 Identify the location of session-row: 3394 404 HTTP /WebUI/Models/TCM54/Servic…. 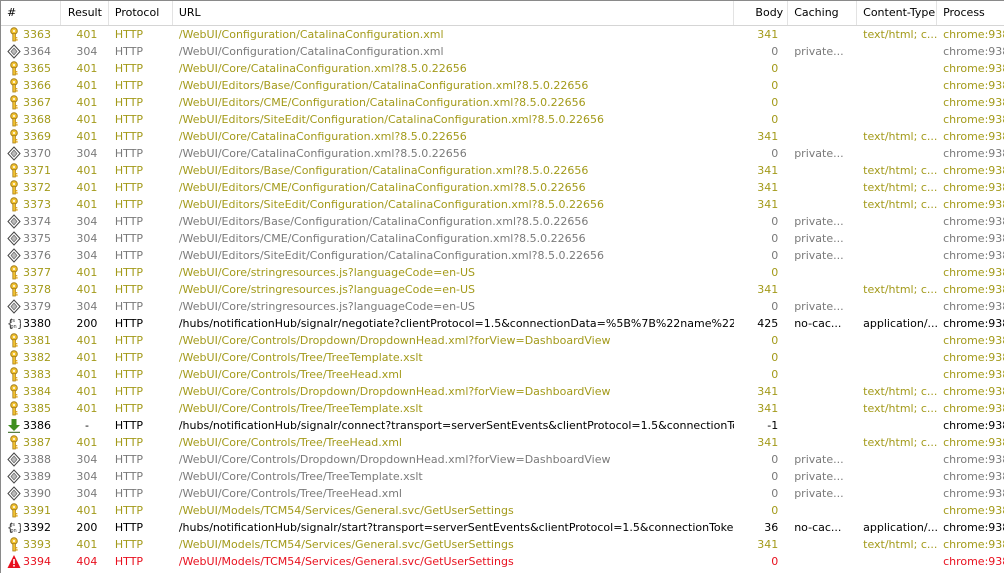
(502, 561).